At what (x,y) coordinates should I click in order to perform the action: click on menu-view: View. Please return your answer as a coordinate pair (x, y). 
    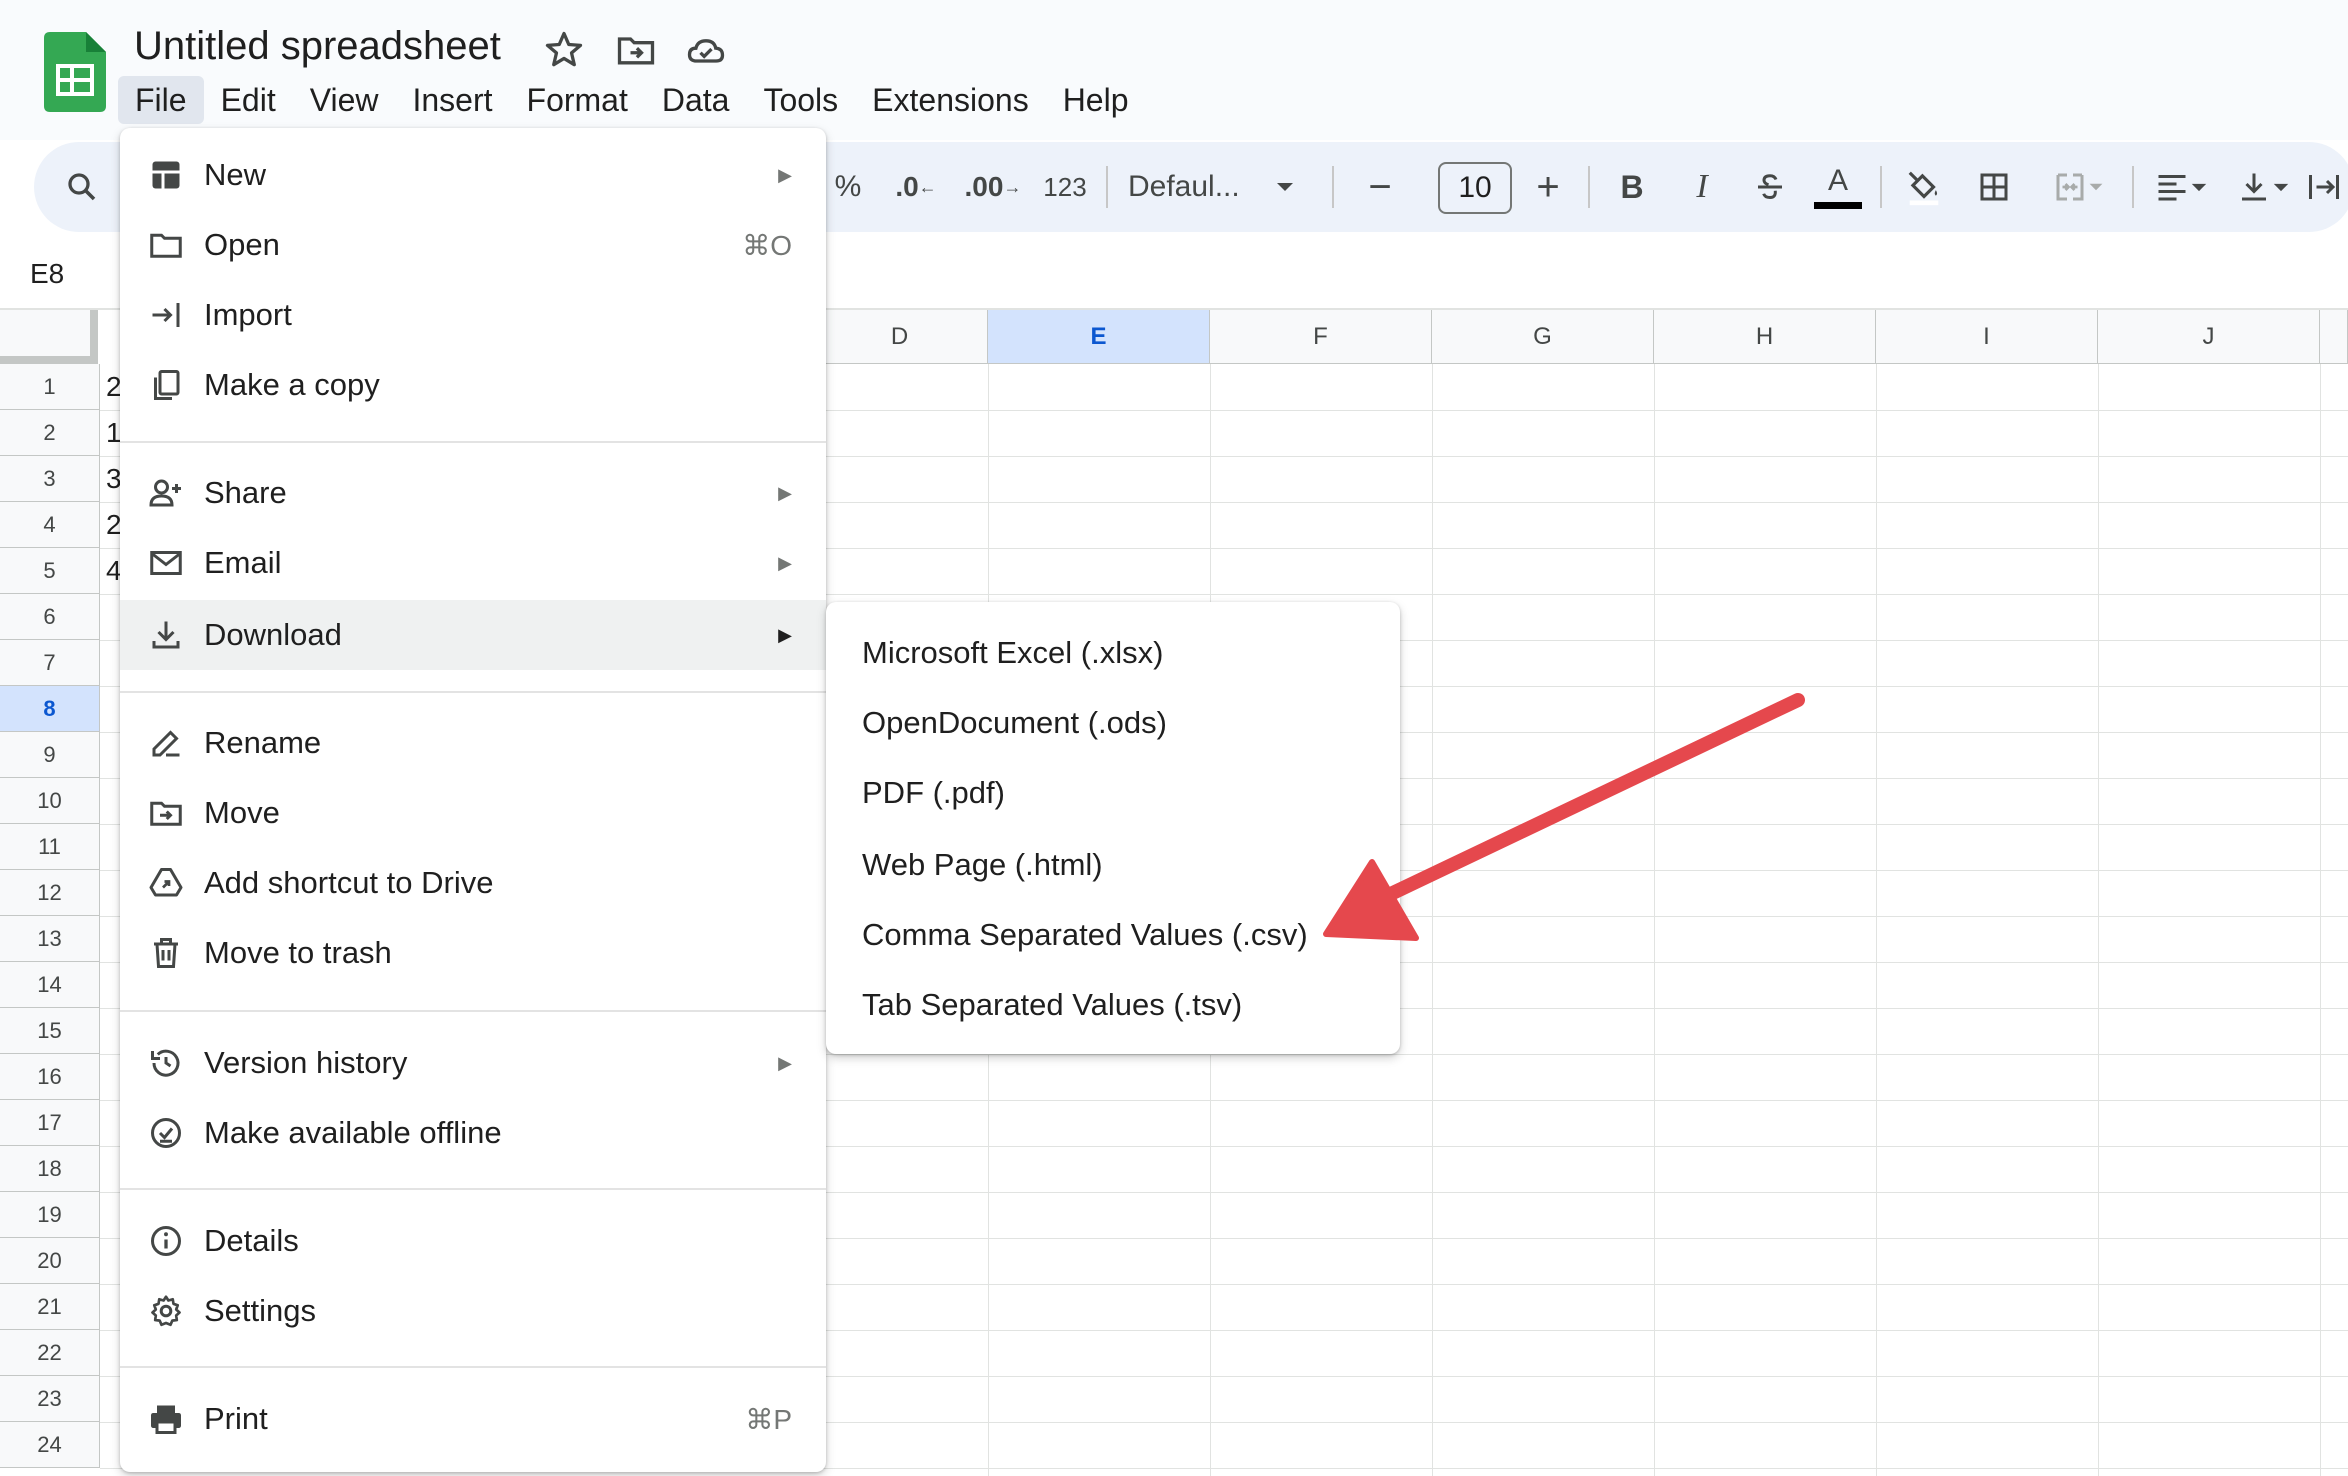
    Looking at the image, I should click on (344, 100).